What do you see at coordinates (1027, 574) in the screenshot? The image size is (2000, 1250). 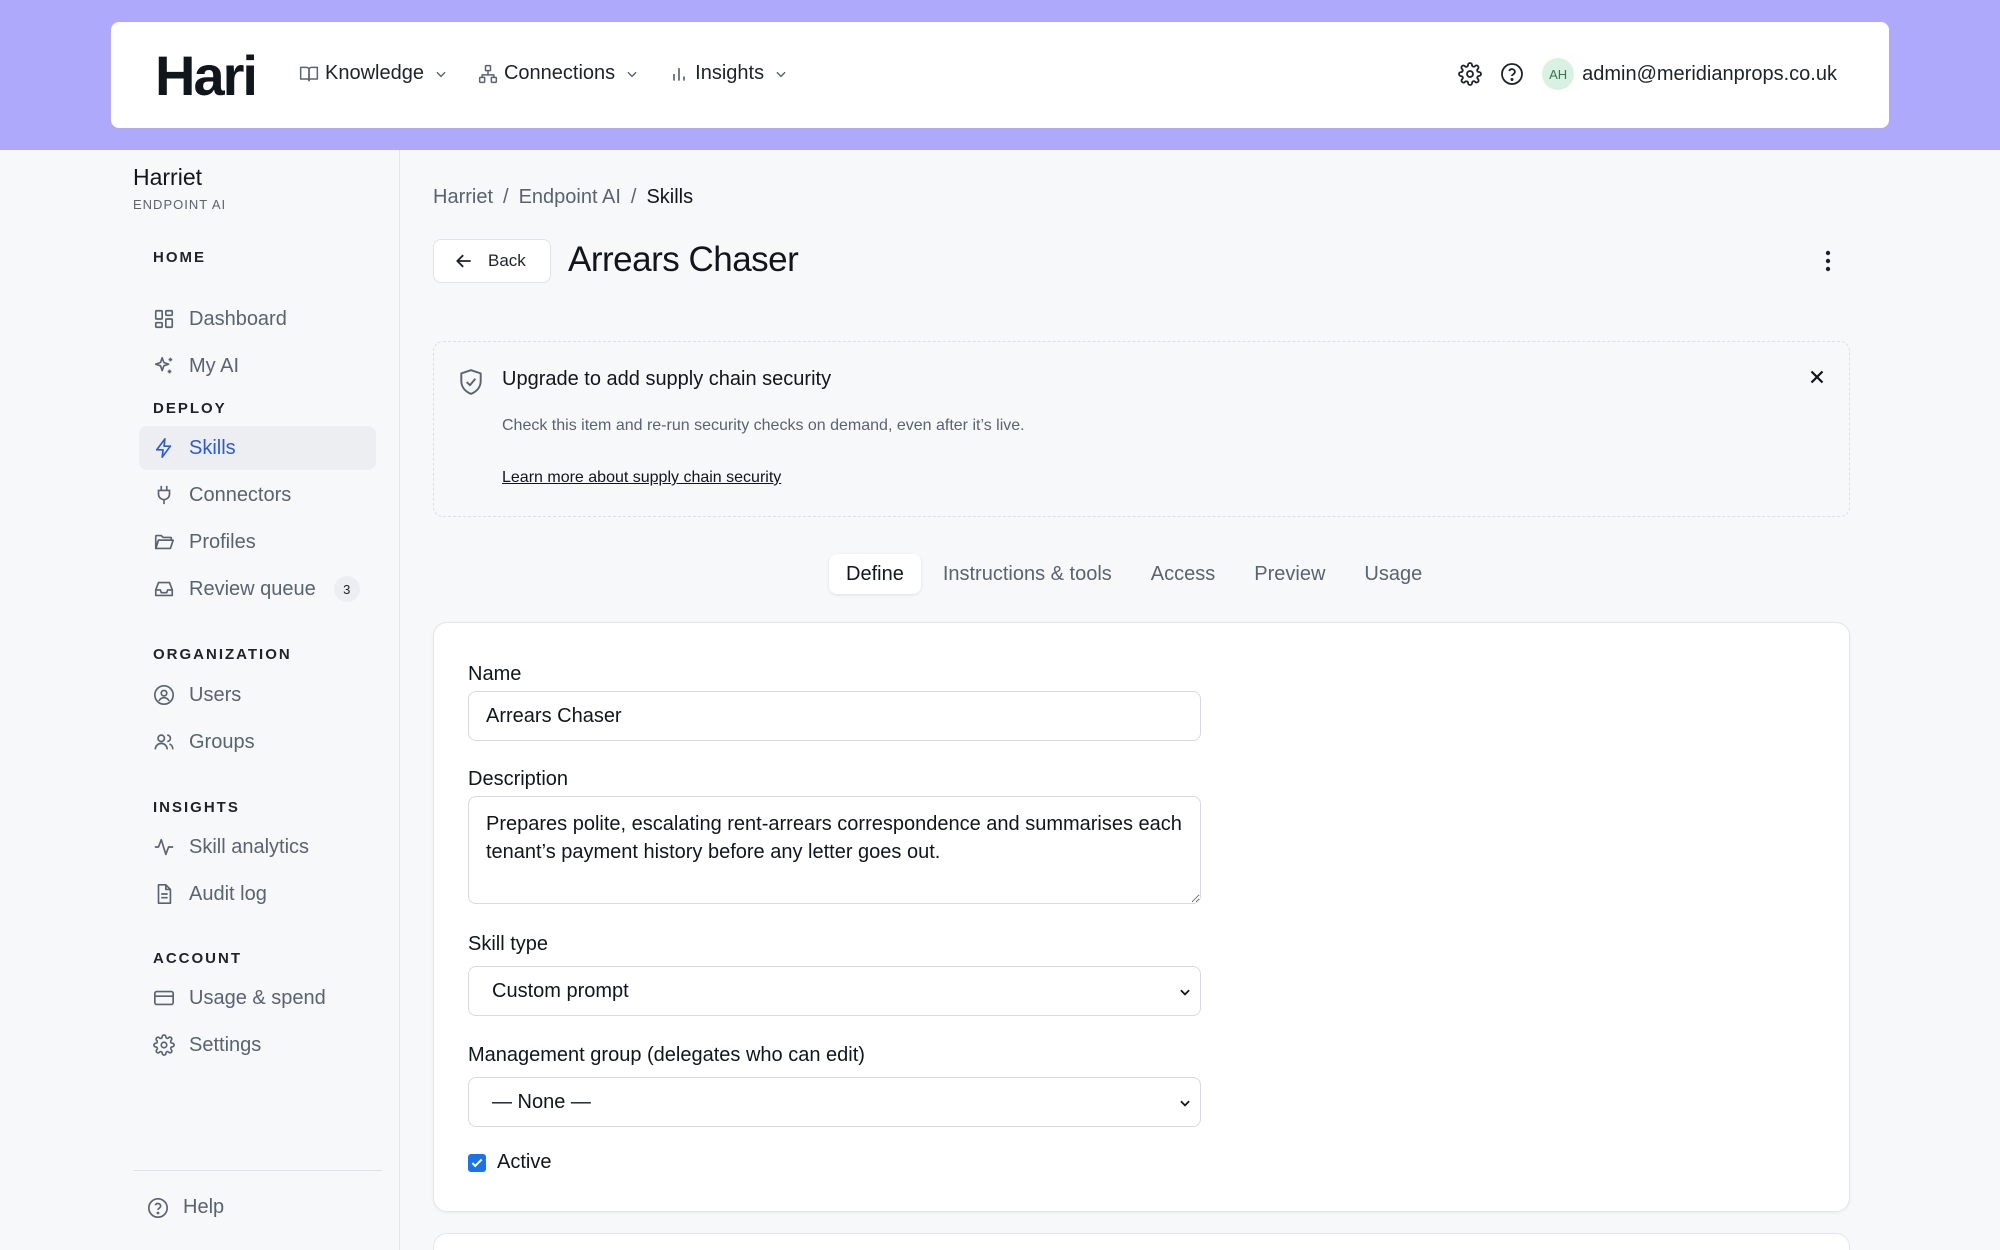 I see `tab-instructions-tools: Instructions & tools` at bounding box center [1027, 574].